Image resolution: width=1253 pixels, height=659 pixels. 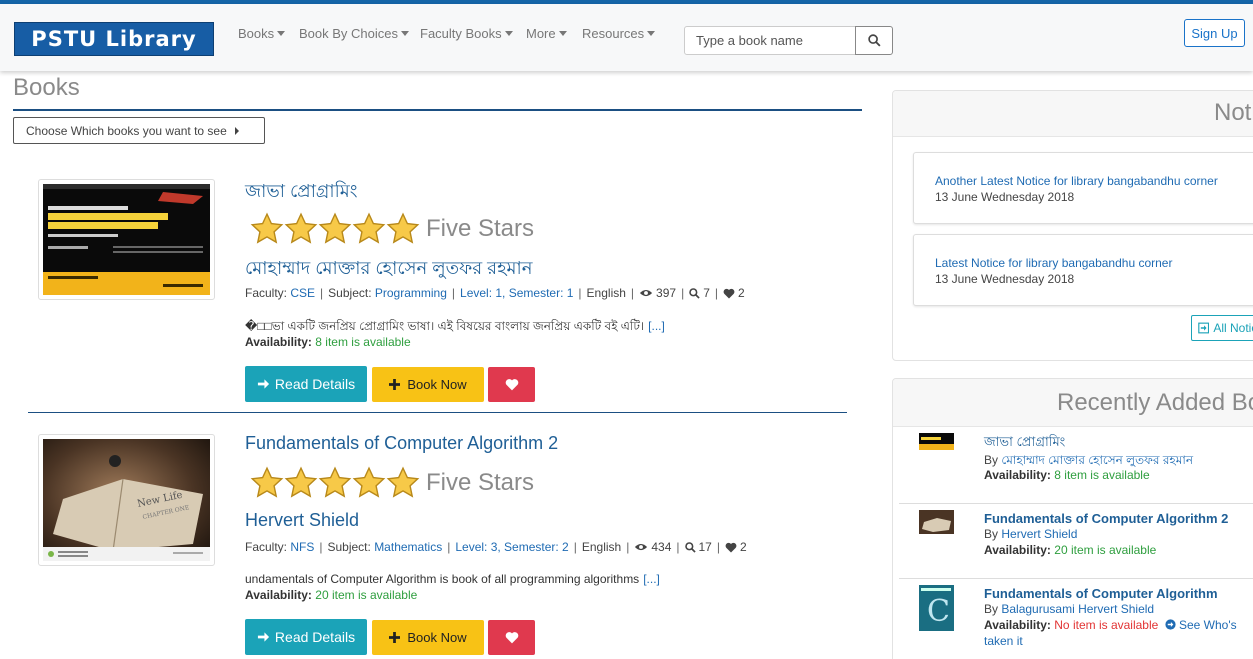 I want to click on all-notices-label: All Notices, so click(x=1233, y=328).